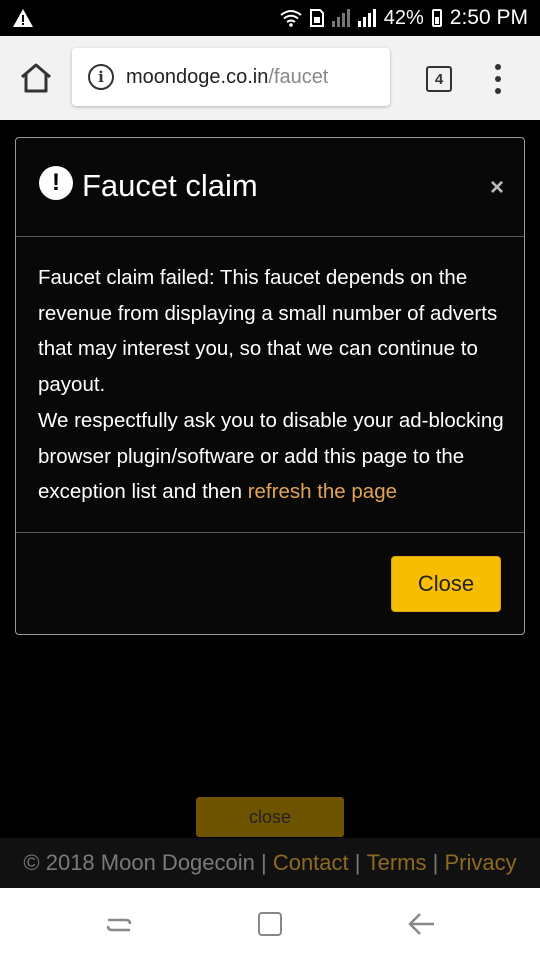 This screenshot has width=540, height=960. I want to click on browser-toolbar: i moondoge.co.in/faucet 4, so click(270, 78).